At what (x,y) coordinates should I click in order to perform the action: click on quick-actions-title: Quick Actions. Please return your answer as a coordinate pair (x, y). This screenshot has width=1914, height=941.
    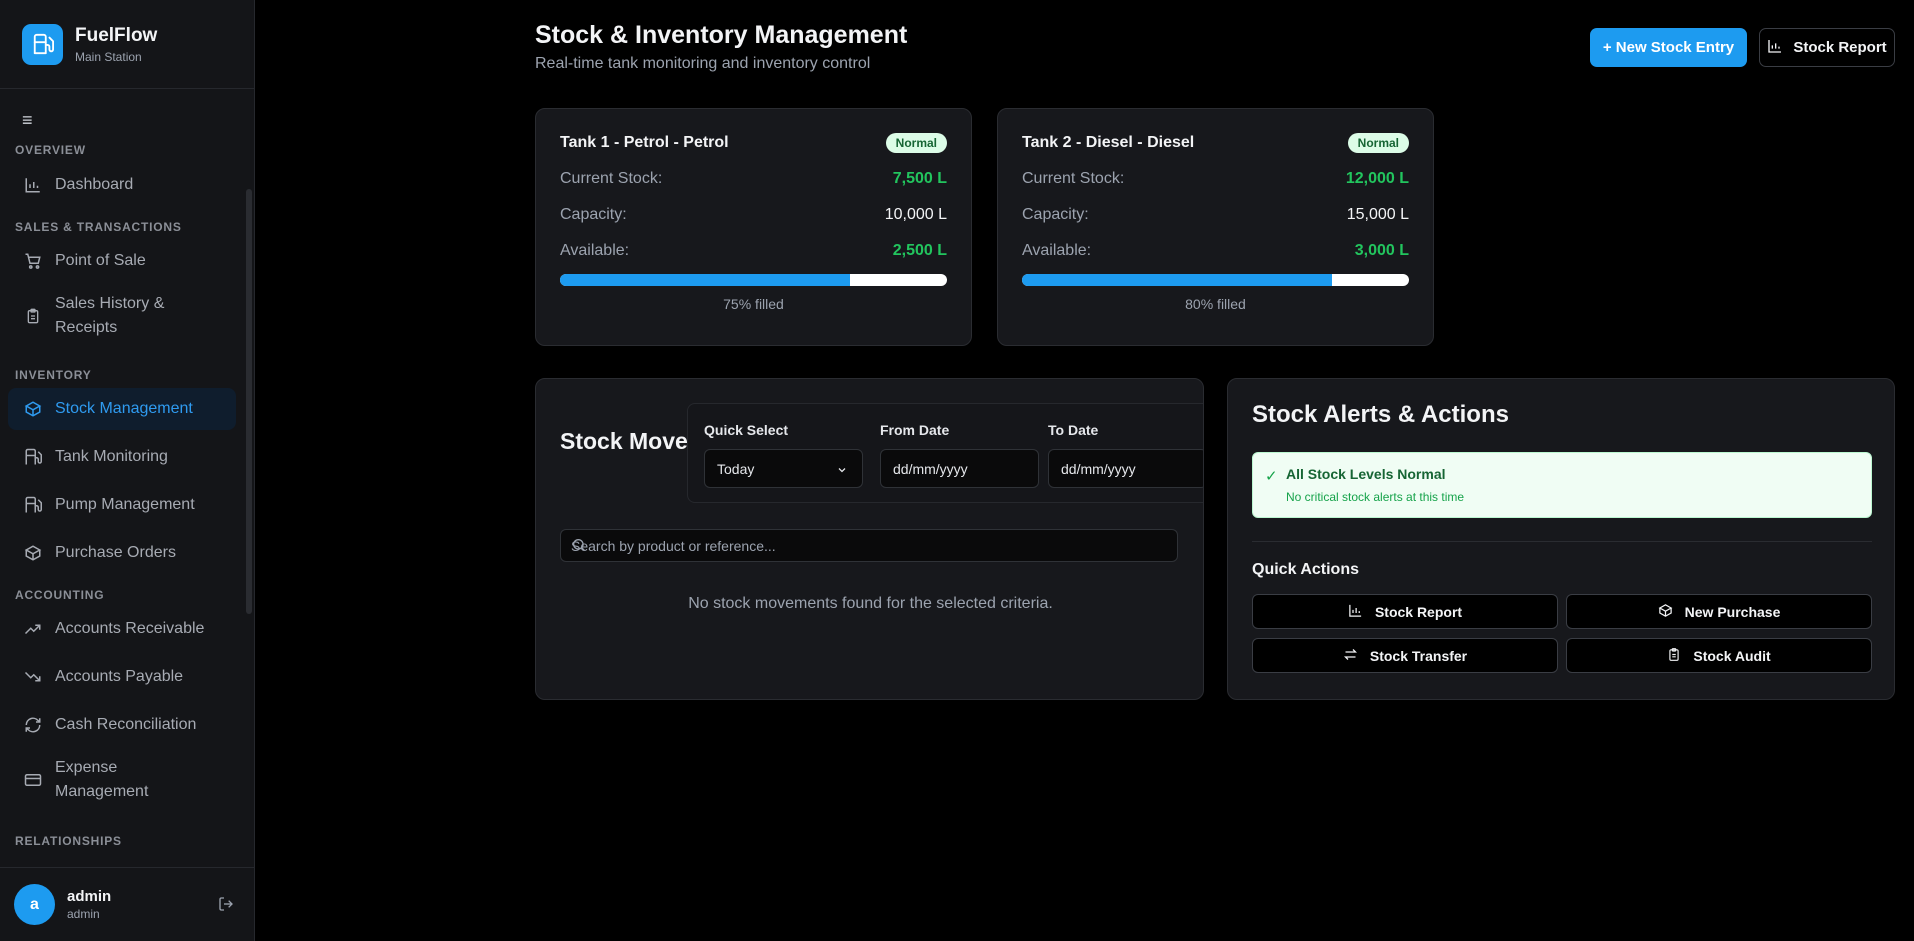
    Looking at the image, I should click on (1305, 569).